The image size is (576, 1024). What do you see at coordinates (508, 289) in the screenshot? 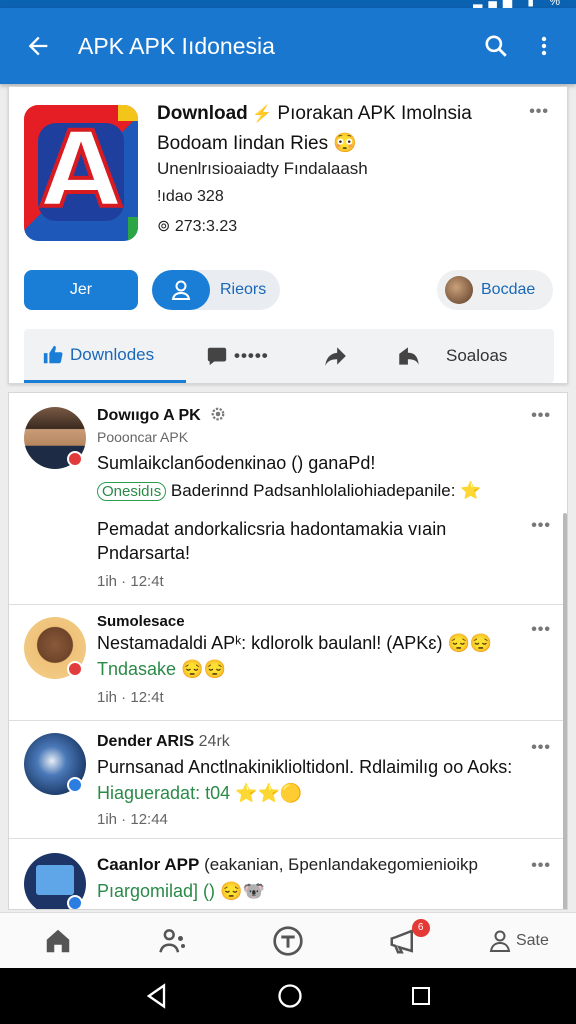
I see `share-label: Bocdae` at bounding box center [508, 289].